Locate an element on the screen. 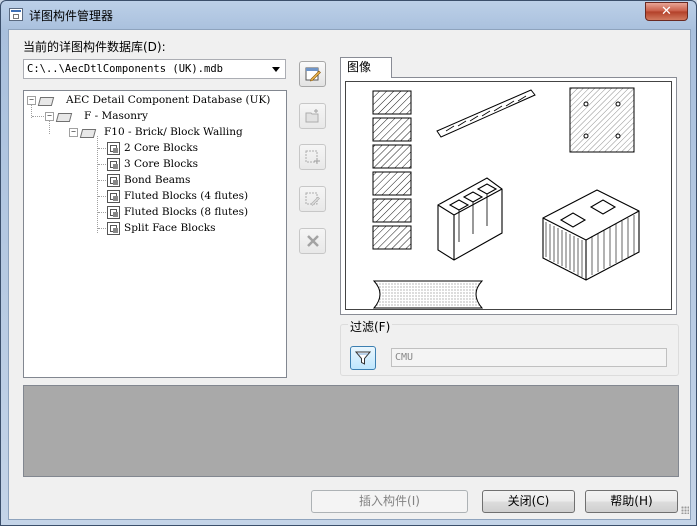 The image size is (697, 526). filter-button is located at coordinates (363, 358).